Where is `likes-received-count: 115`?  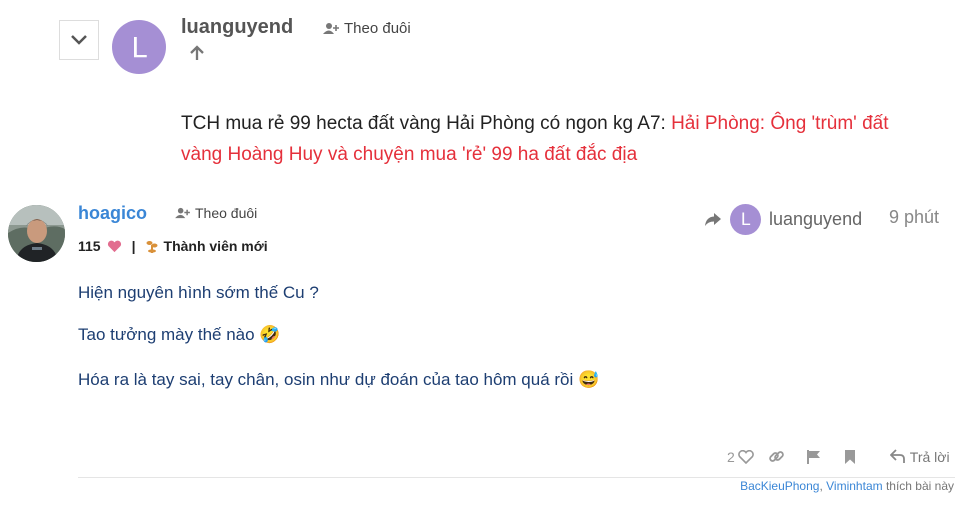 likes-received-count: 115 is located at coordinates (89, 246).